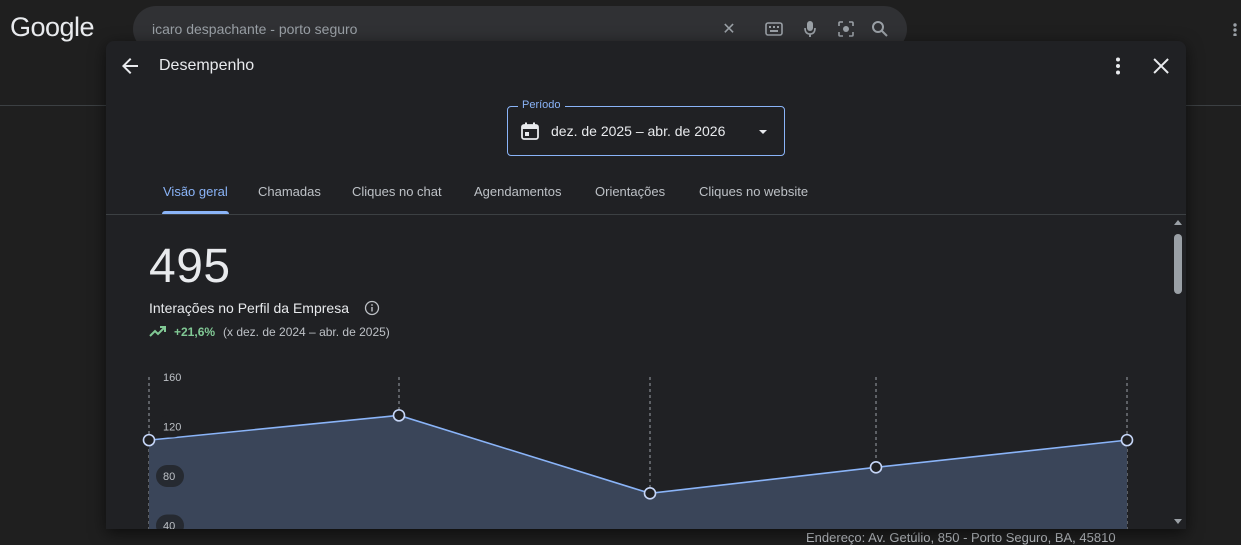  Describe the element at coordinates (774, 29) in the screenshot. I see `keyboard-icon` at that location.